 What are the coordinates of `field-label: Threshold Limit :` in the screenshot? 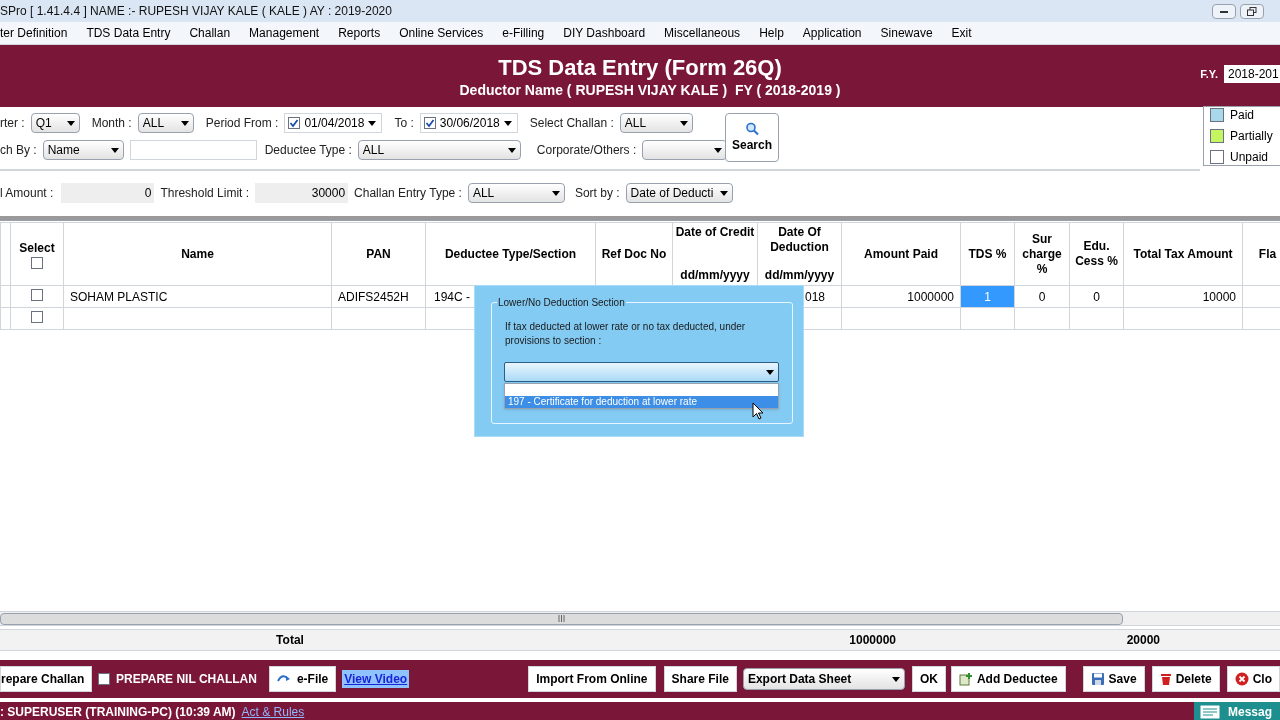 It's located at (205, 193).